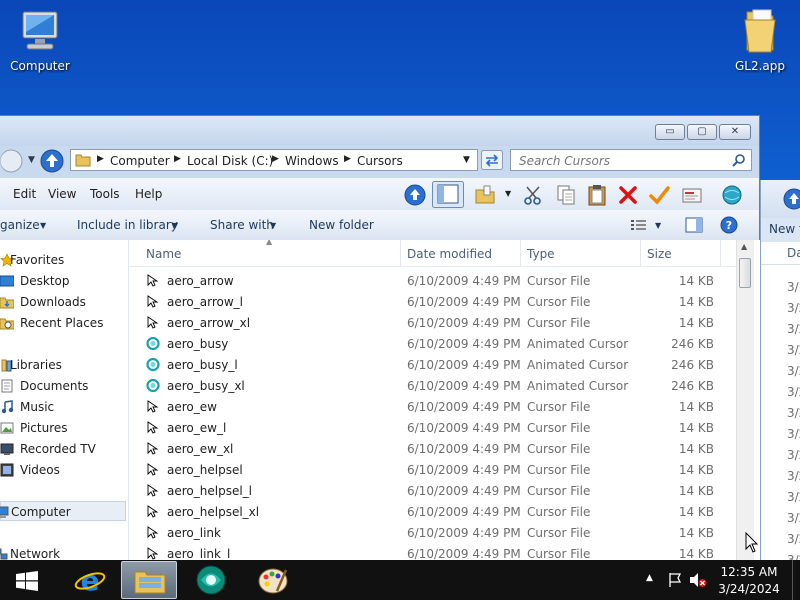 The height and width of the screenshot is (600, 800). I want to click on delete-icon, so click(628, 195).